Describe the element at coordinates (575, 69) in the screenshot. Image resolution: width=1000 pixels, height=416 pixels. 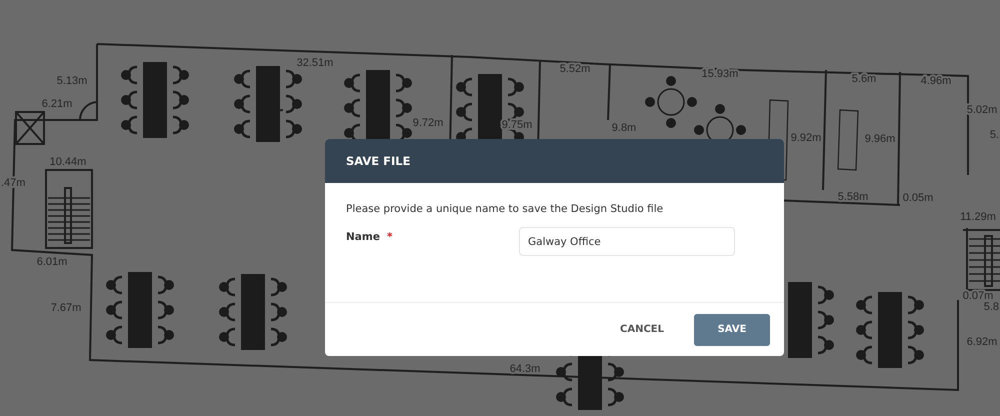
I see `dimension-label: 5.52m` at that location.